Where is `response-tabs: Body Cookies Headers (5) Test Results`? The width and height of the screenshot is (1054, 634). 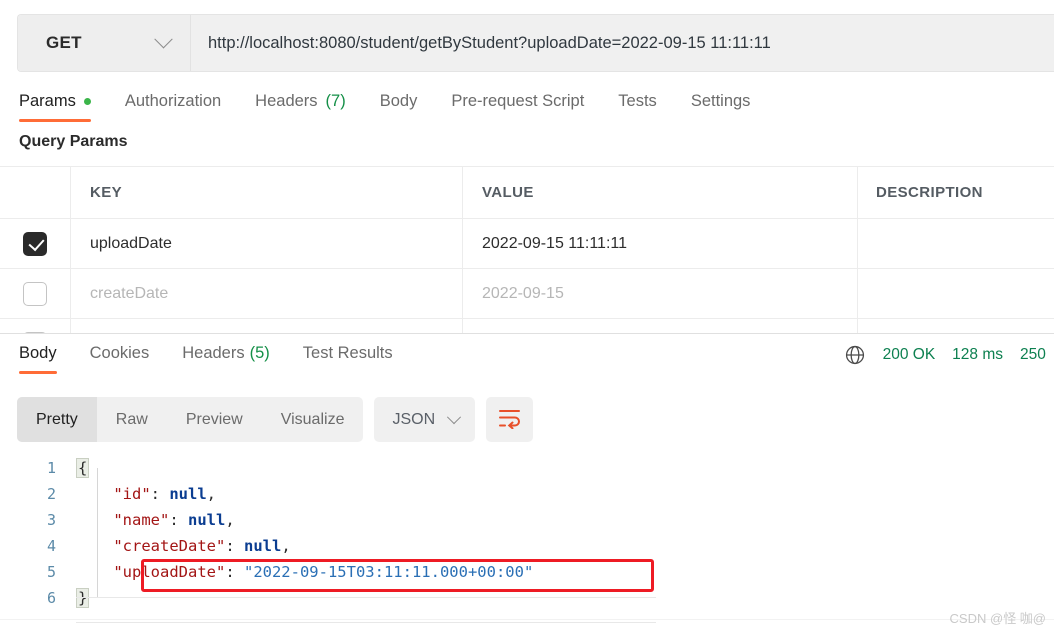
response-tabs: Body Cookies Headers (5) Test Results is located at coordinates (222, 359).